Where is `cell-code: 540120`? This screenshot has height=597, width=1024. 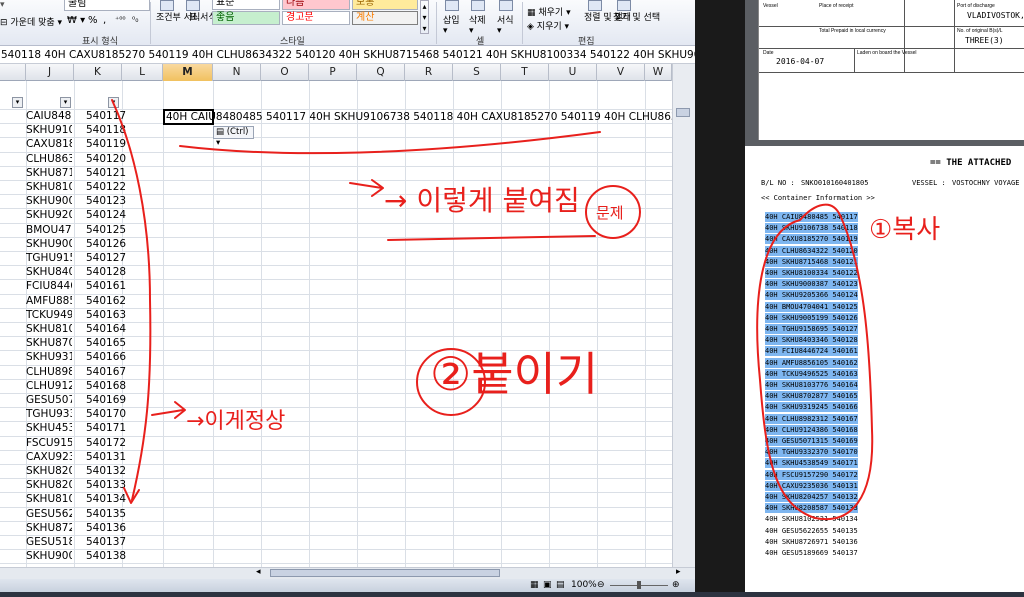
cell-code: 540120 is located at coordinates (106, 159).